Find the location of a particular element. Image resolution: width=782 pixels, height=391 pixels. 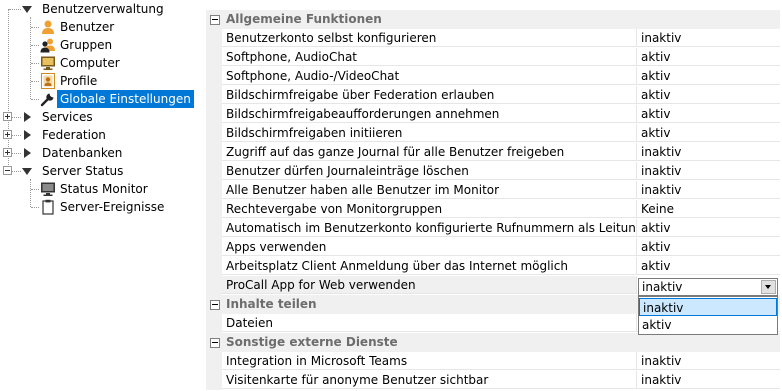

property-row: Apps verwenden aktiv is located at coordinates (493, 247).